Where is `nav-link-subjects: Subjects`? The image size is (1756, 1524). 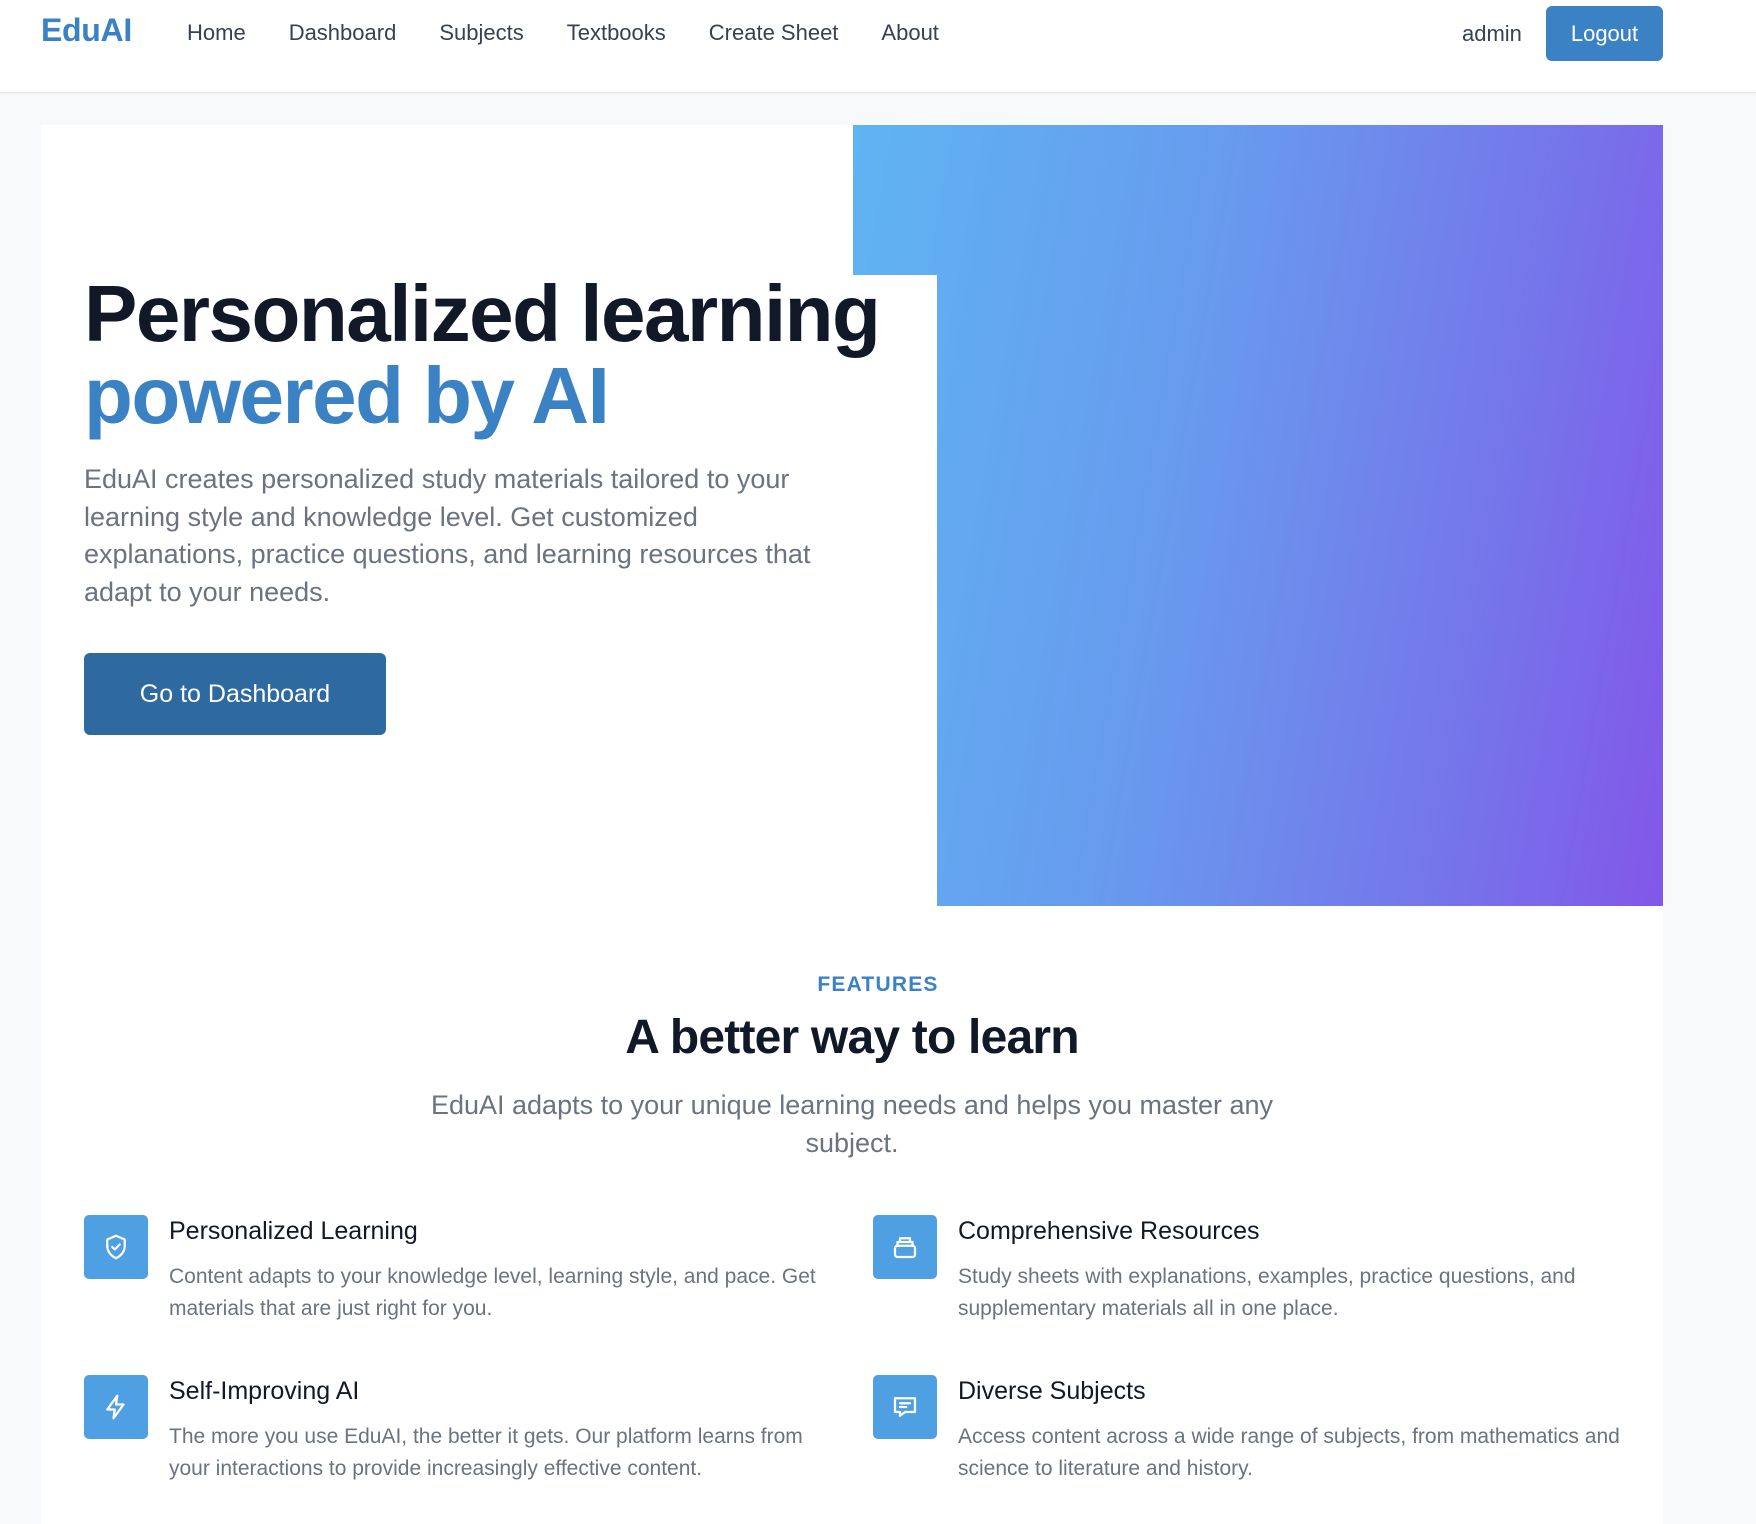 nav-link-subjects: Subjects is located at coordinates (481, 33).